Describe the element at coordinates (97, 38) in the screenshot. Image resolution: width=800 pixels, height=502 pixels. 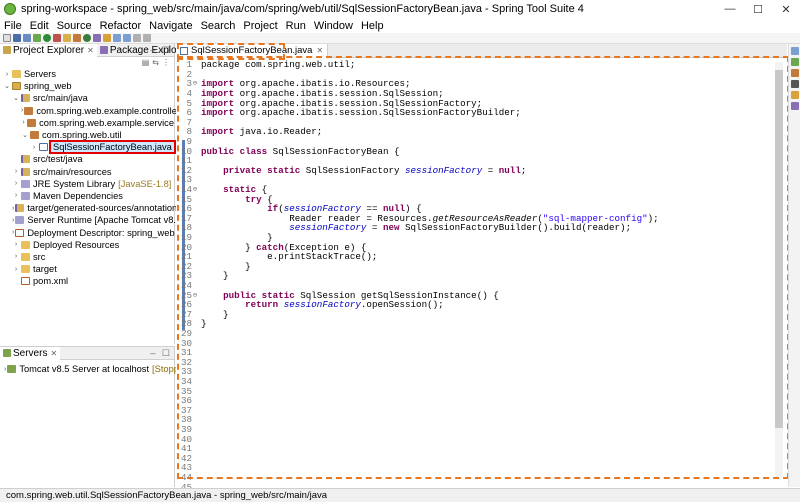
I see `open-type-icon` at that location.